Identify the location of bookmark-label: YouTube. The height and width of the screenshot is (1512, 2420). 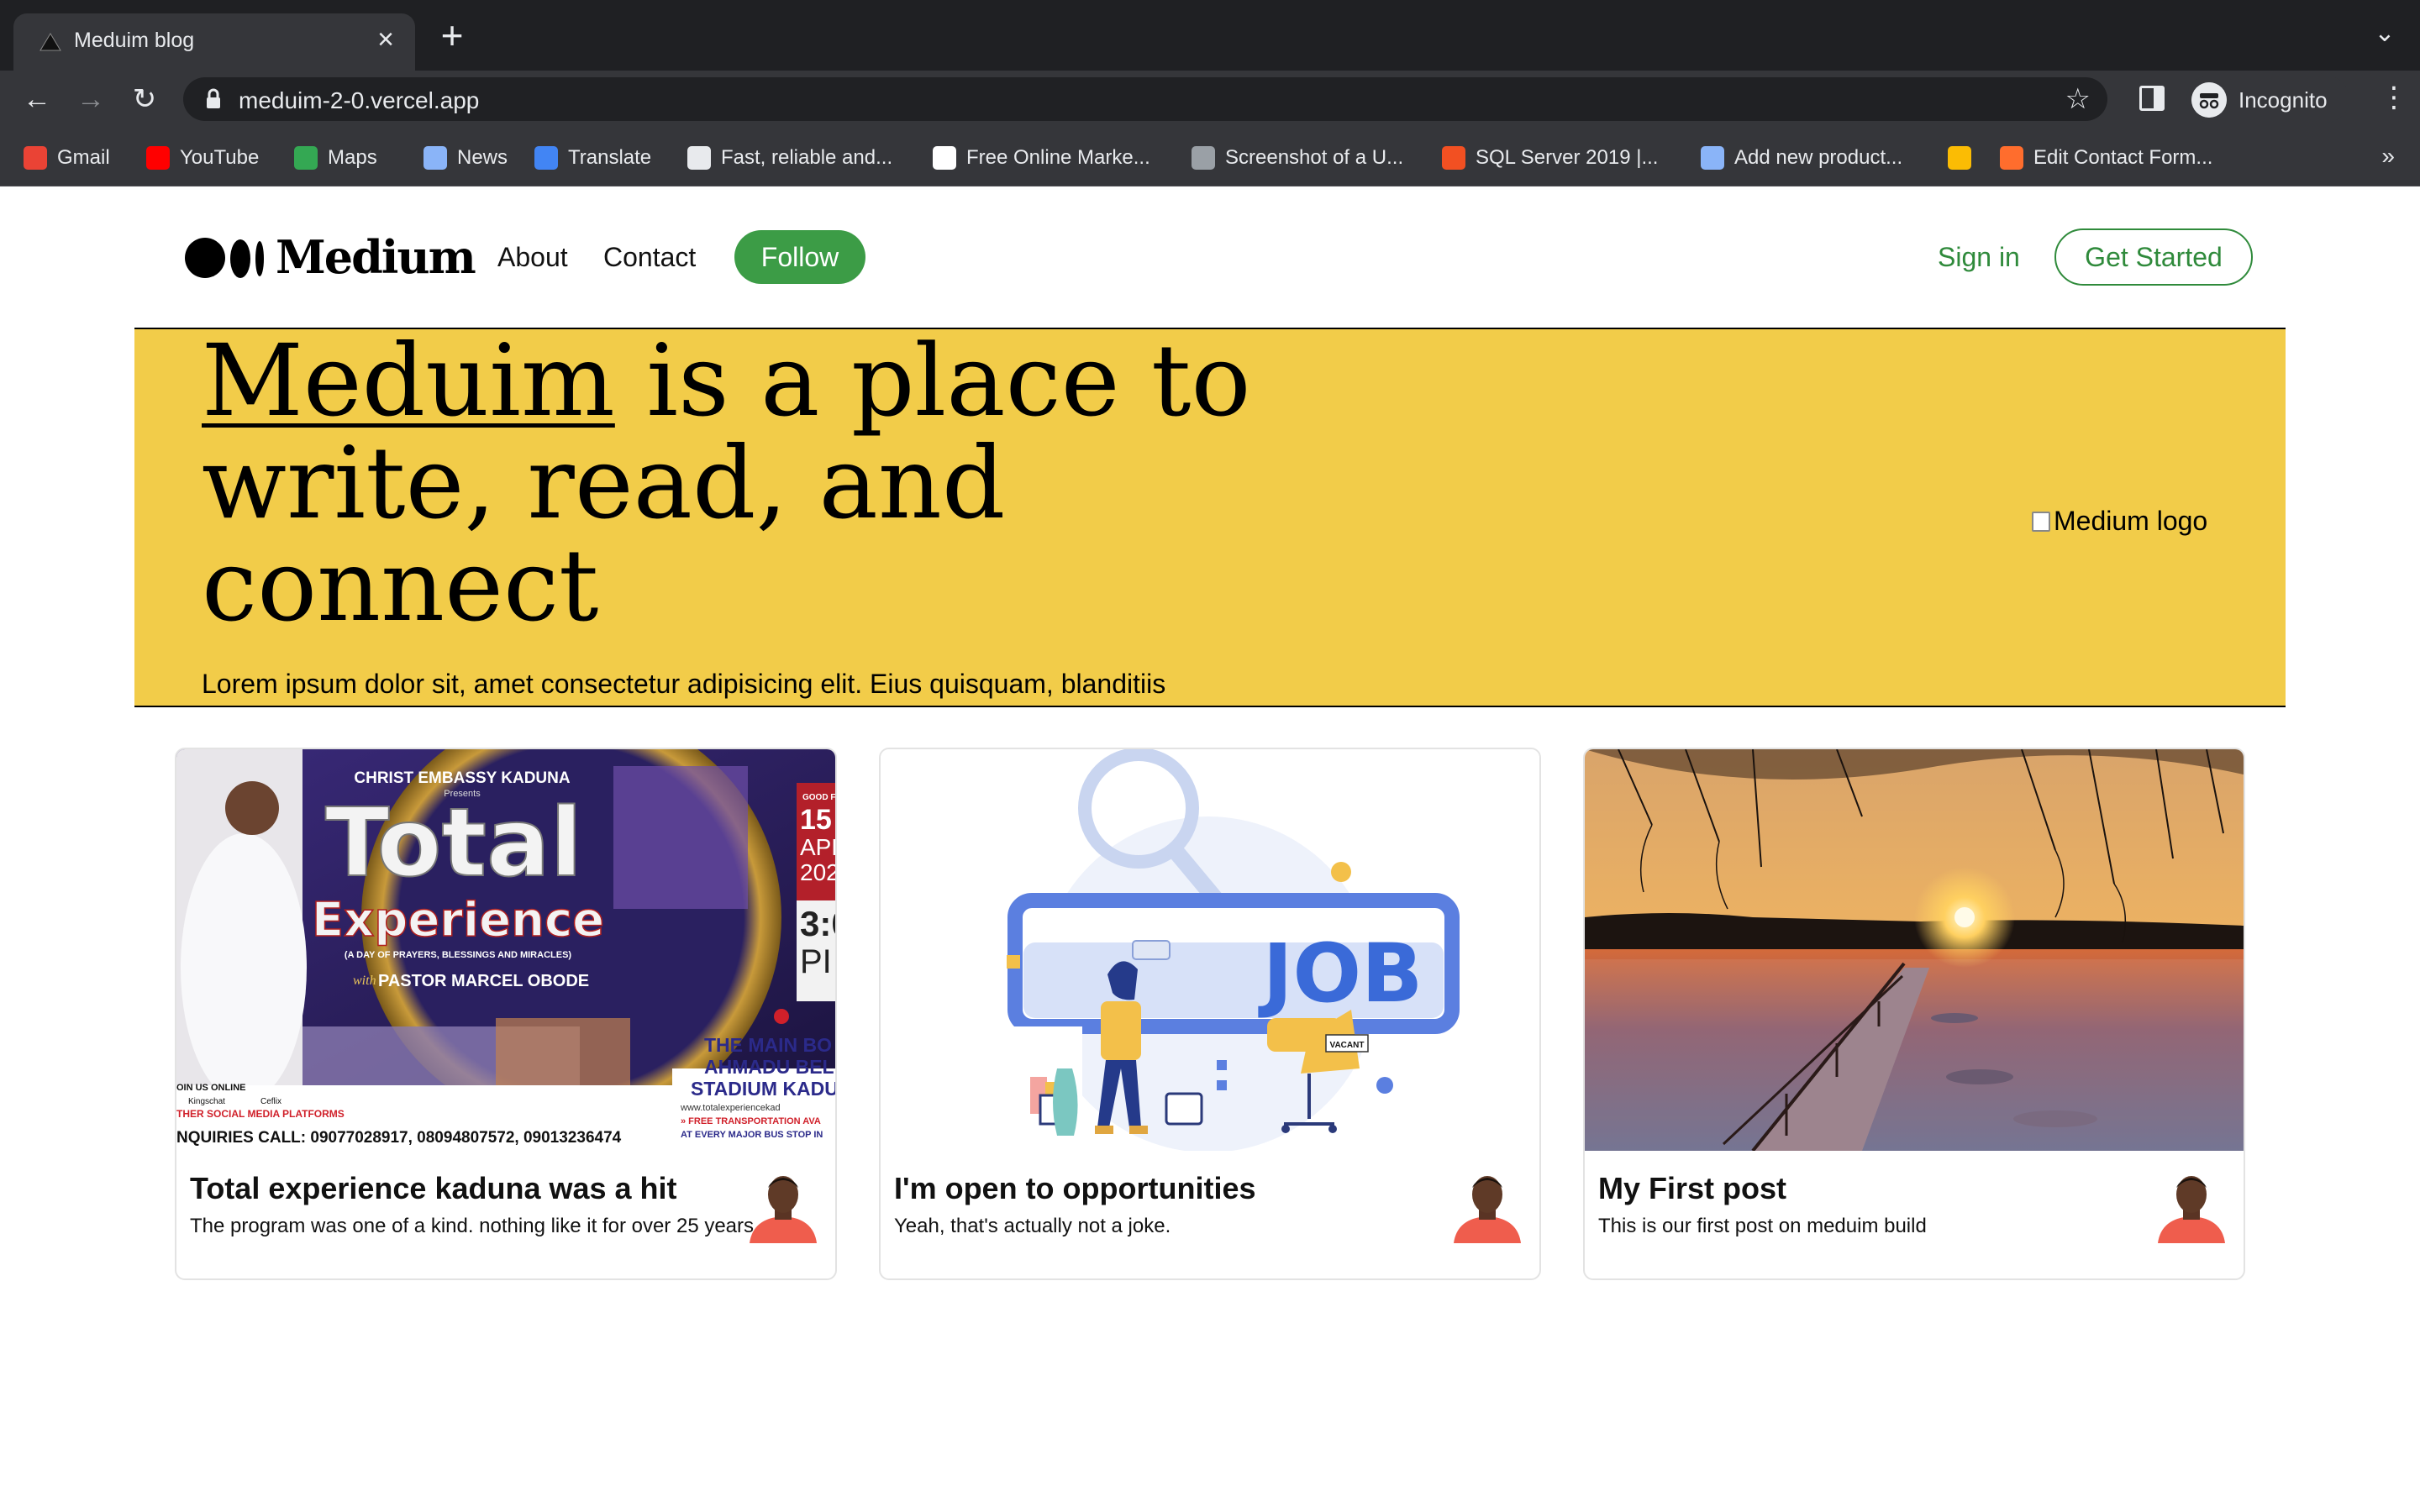
(220, 157).